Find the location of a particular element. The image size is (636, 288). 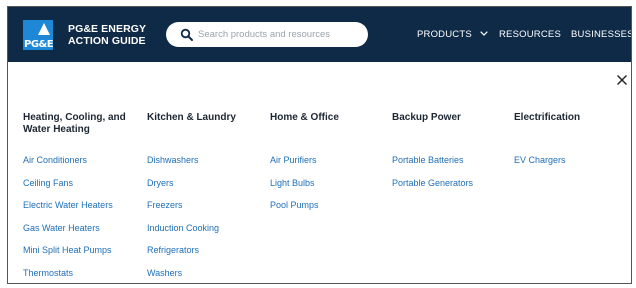

close-icon is located at coordinates (622, 80).